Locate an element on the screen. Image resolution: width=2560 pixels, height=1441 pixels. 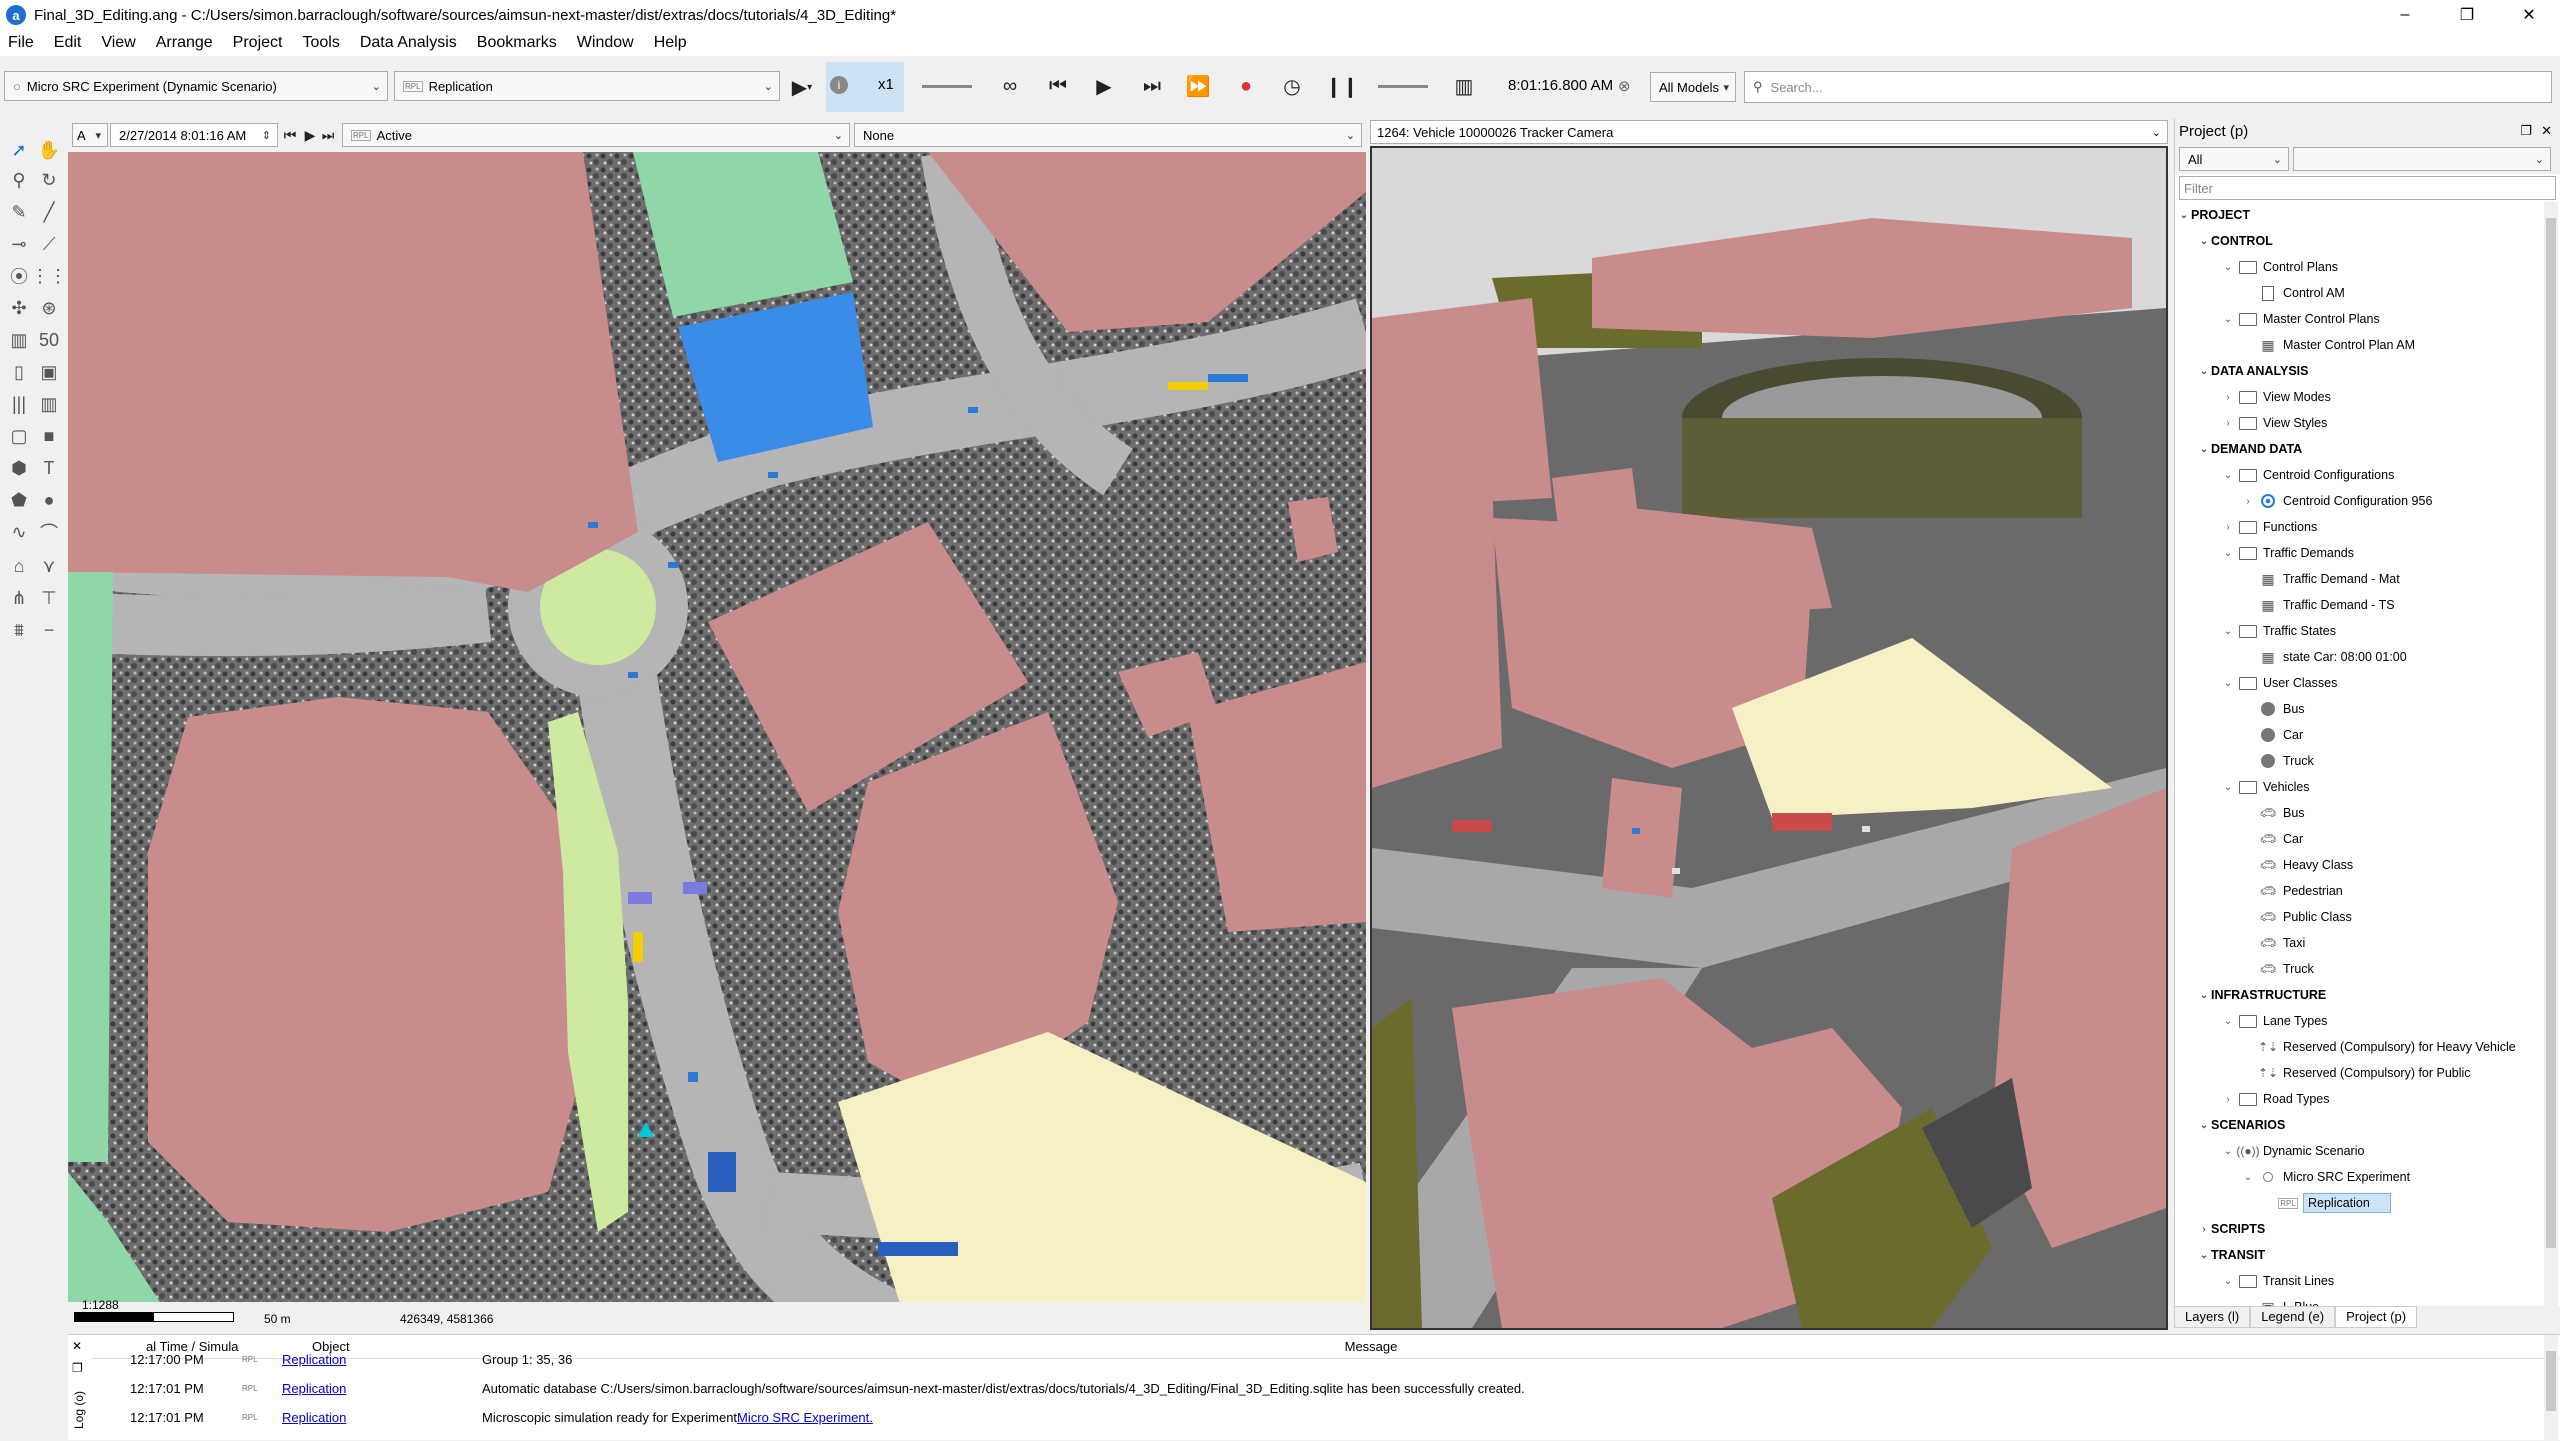
line-icon: ╱ is located at coordinates (49, 212).